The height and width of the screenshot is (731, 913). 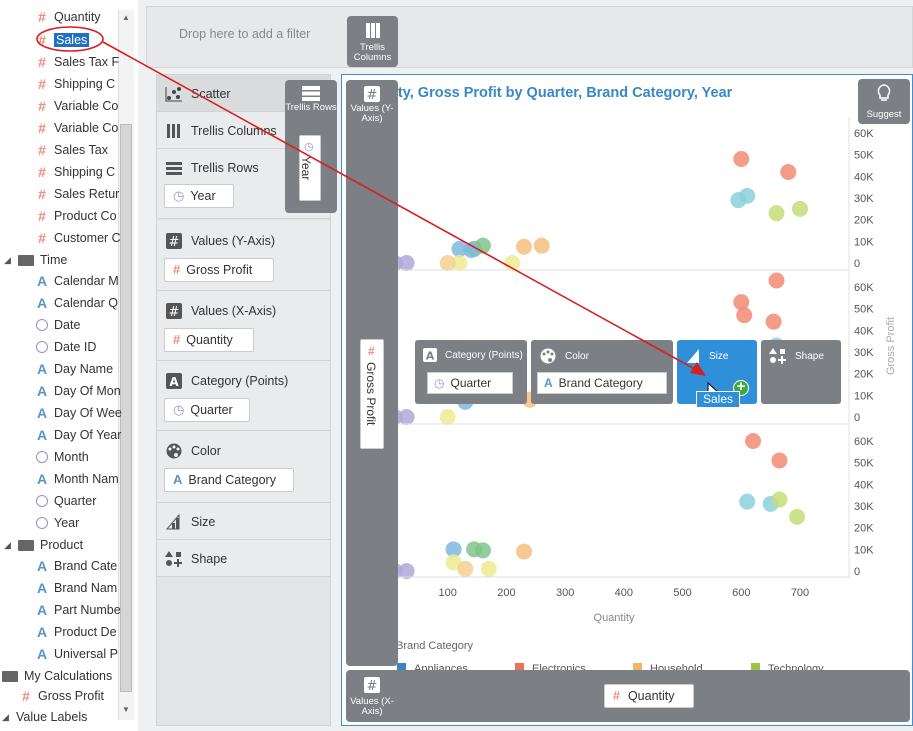 I want to click on svg-text: A, so click(x=430, y=356).